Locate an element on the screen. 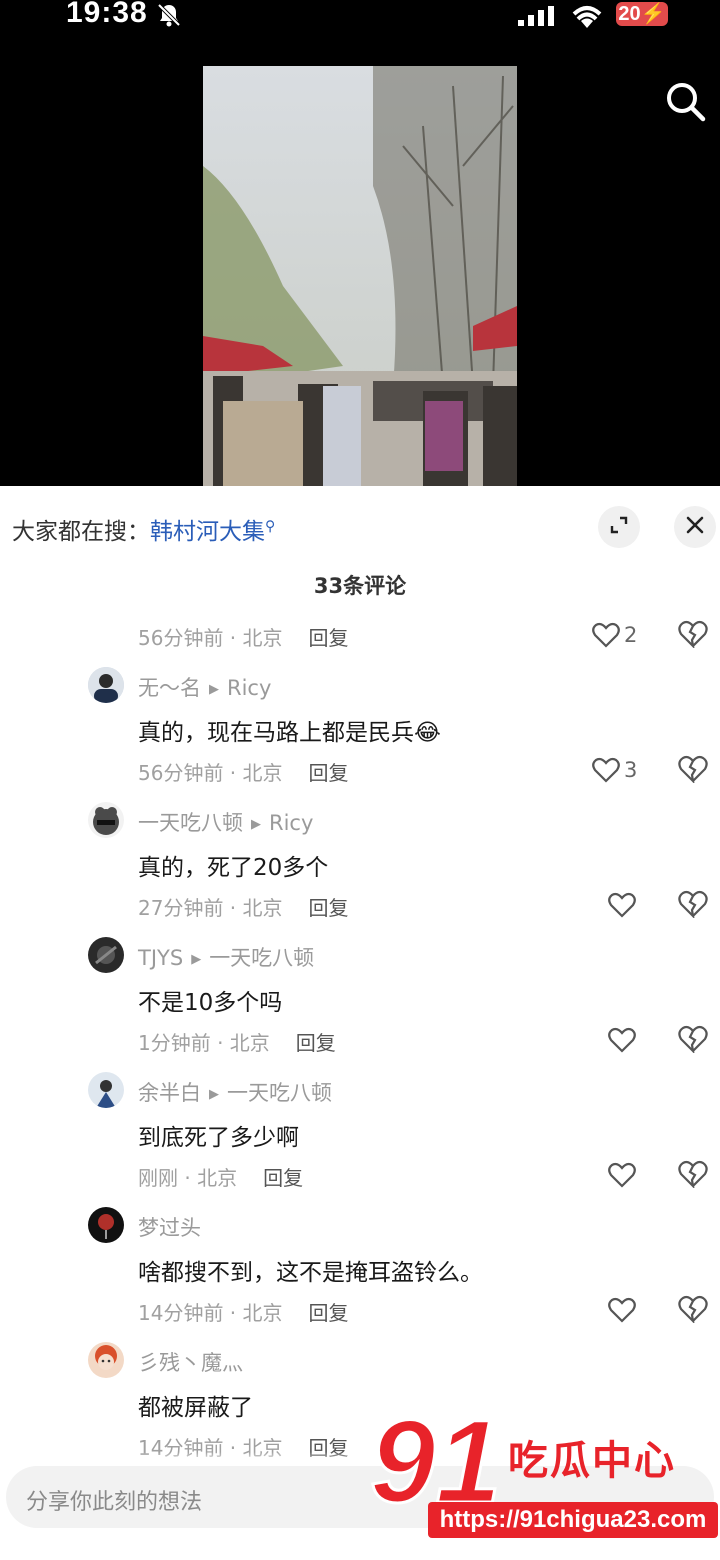  author-name: 余半白 is located at coordinates (169, 1093).